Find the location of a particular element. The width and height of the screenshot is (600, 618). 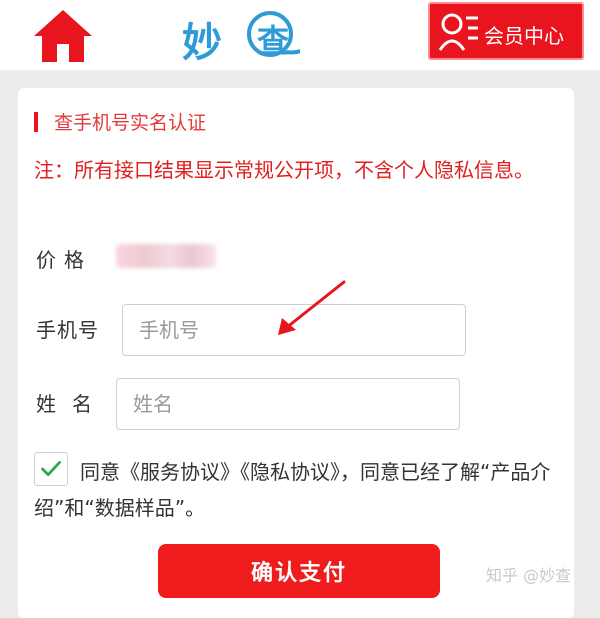

agree-checkbox is located at coordinates (51, 469).